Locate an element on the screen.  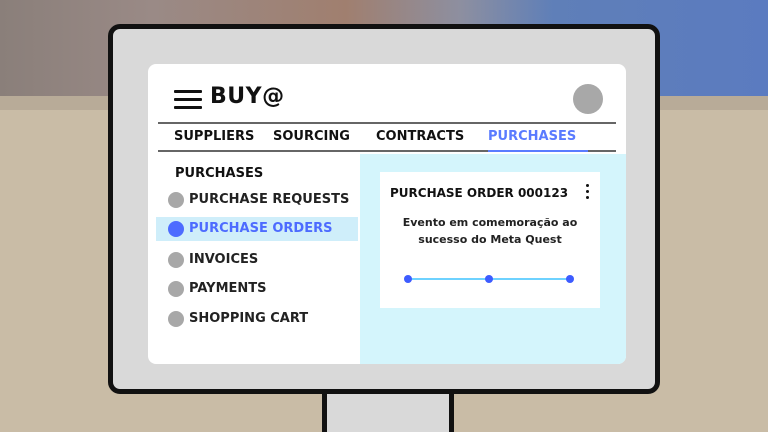
app-title: BUY@ is located at coordinates (247, 96).